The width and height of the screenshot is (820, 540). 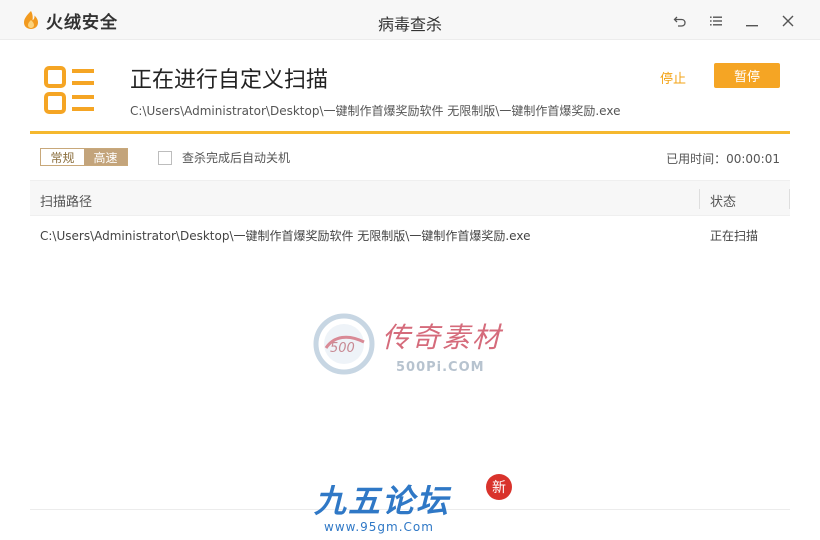 I want to click on scan-list-icon, so click(x=69, y=90).